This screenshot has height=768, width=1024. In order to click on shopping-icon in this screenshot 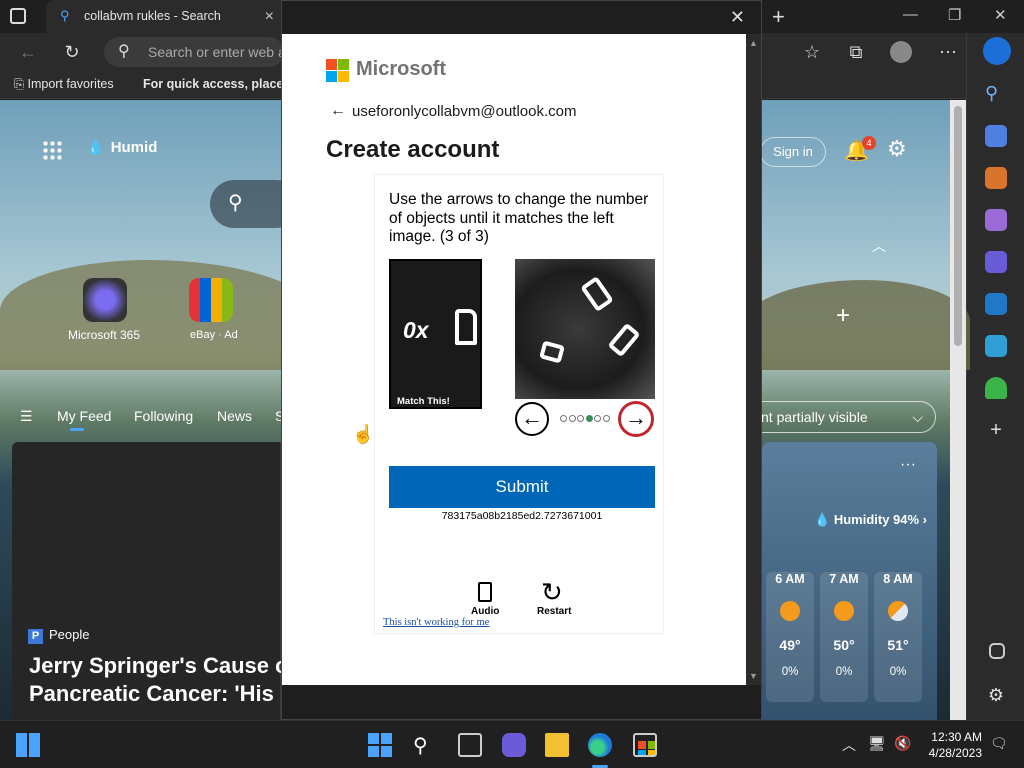, I will do `click(996, 136)`.